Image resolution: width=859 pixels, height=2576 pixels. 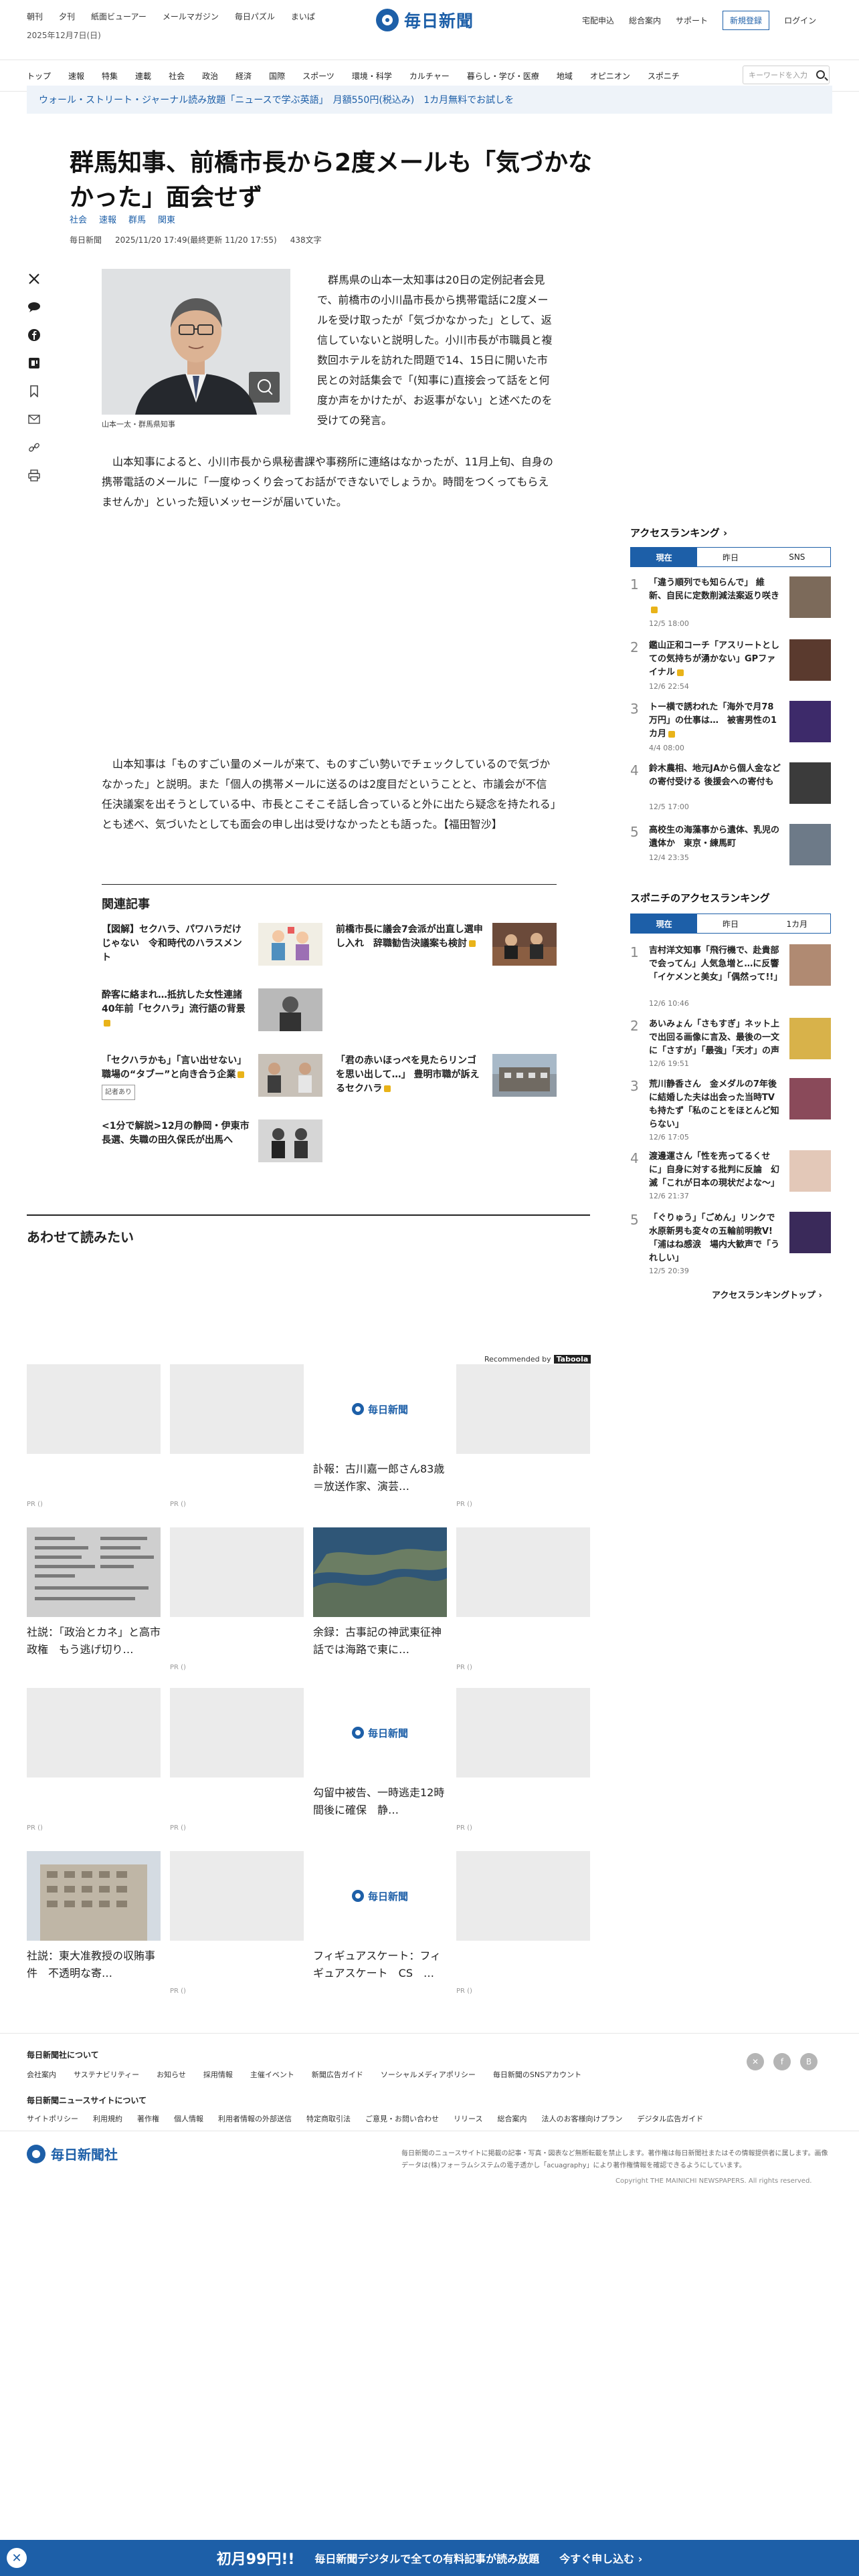 I want to click on tab-current: 現在, so click(x=664, y=924).